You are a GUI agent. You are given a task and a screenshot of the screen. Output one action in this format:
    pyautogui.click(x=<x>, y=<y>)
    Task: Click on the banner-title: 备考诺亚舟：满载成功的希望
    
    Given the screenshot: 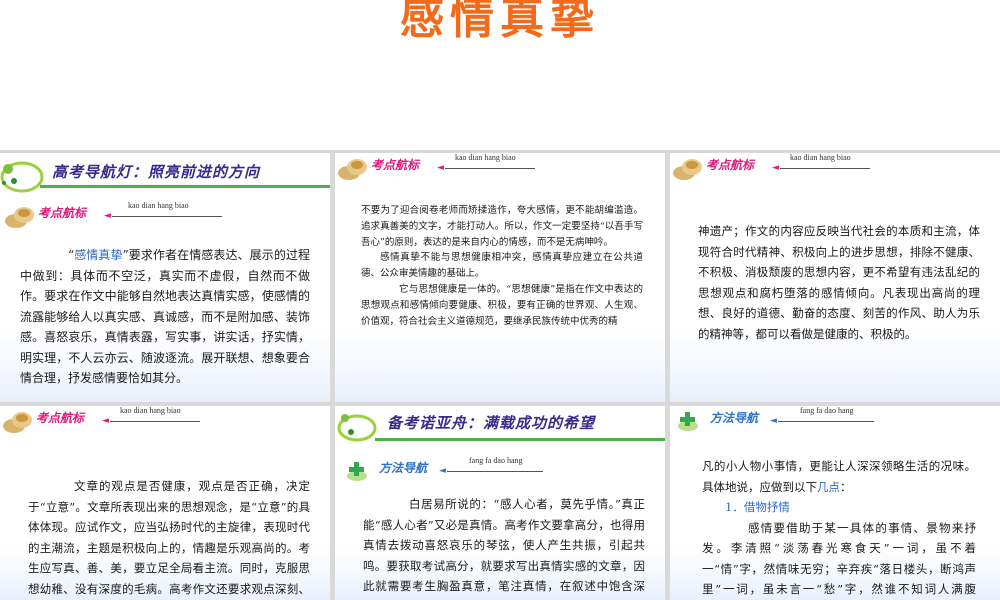 What is the action you would take?
    pyautogui.click(x=491, y=423)
    